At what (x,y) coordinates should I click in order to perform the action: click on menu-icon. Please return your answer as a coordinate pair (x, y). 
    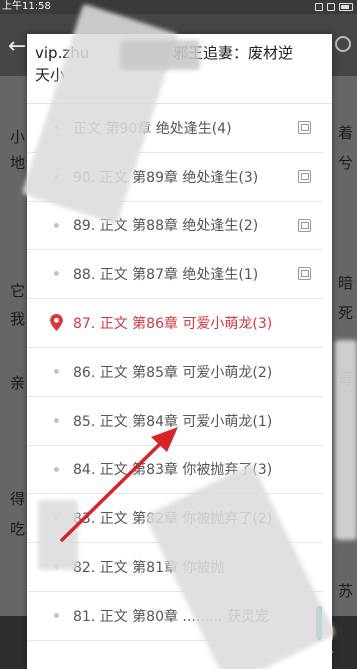
    Looking at the image, I should click on (343, 44).